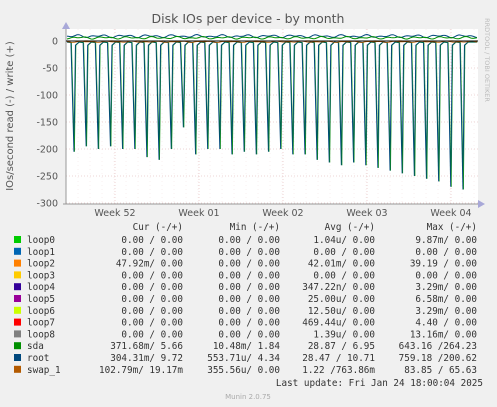  What do you see at coordinates (47, 150) in the screenshot?
I see `y-tick-label: -200` at bounding box center [47, 150].